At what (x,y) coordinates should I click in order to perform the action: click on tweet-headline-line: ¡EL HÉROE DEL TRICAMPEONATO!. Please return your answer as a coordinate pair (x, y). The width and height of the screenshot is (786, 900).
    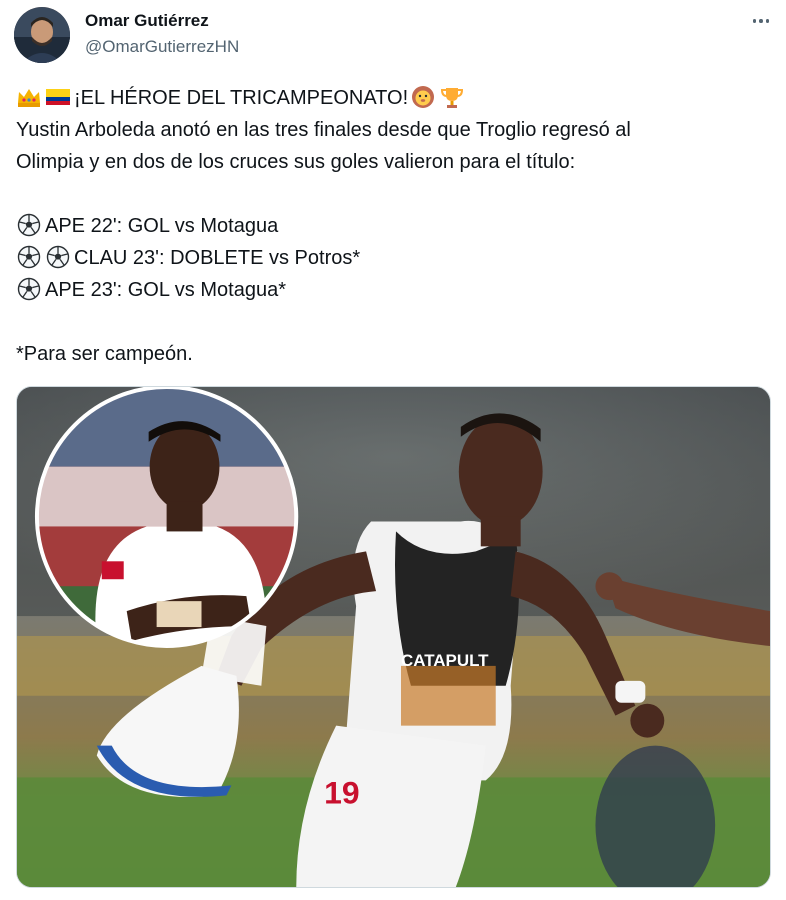
    Looking at the image, I should click on (396, 98).